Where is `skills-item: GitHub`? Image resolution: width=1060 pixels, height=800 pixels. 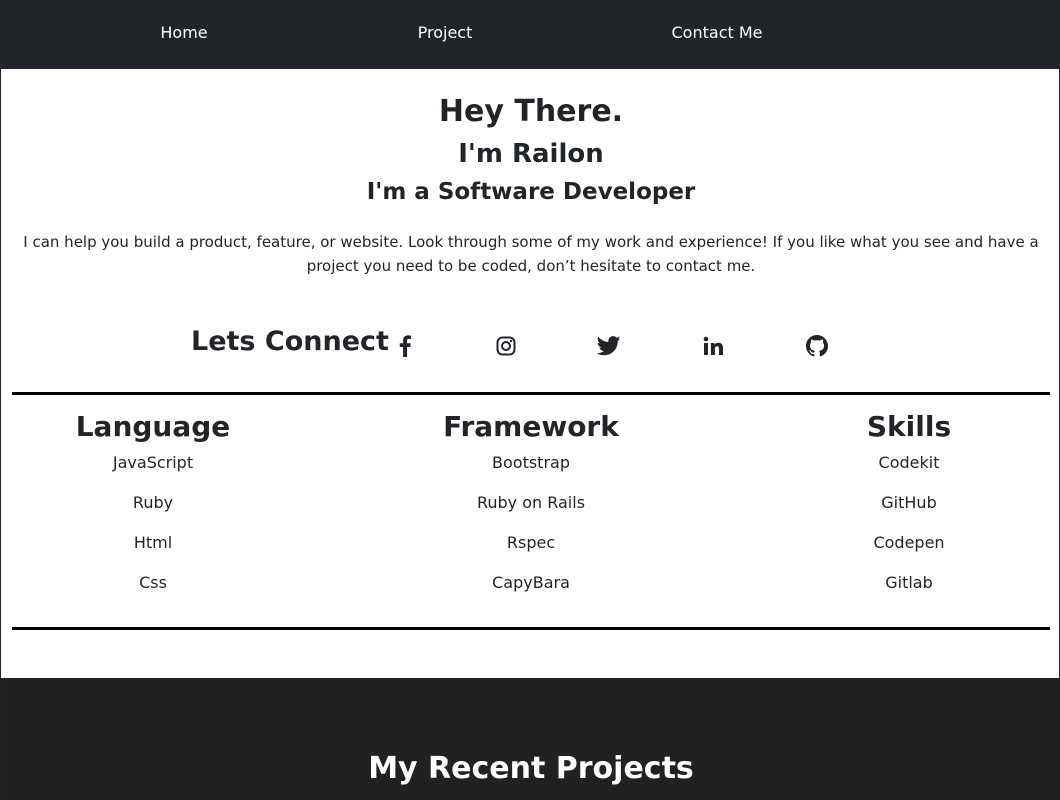 skills-item: GitHub is located at coordinates (909, 502).